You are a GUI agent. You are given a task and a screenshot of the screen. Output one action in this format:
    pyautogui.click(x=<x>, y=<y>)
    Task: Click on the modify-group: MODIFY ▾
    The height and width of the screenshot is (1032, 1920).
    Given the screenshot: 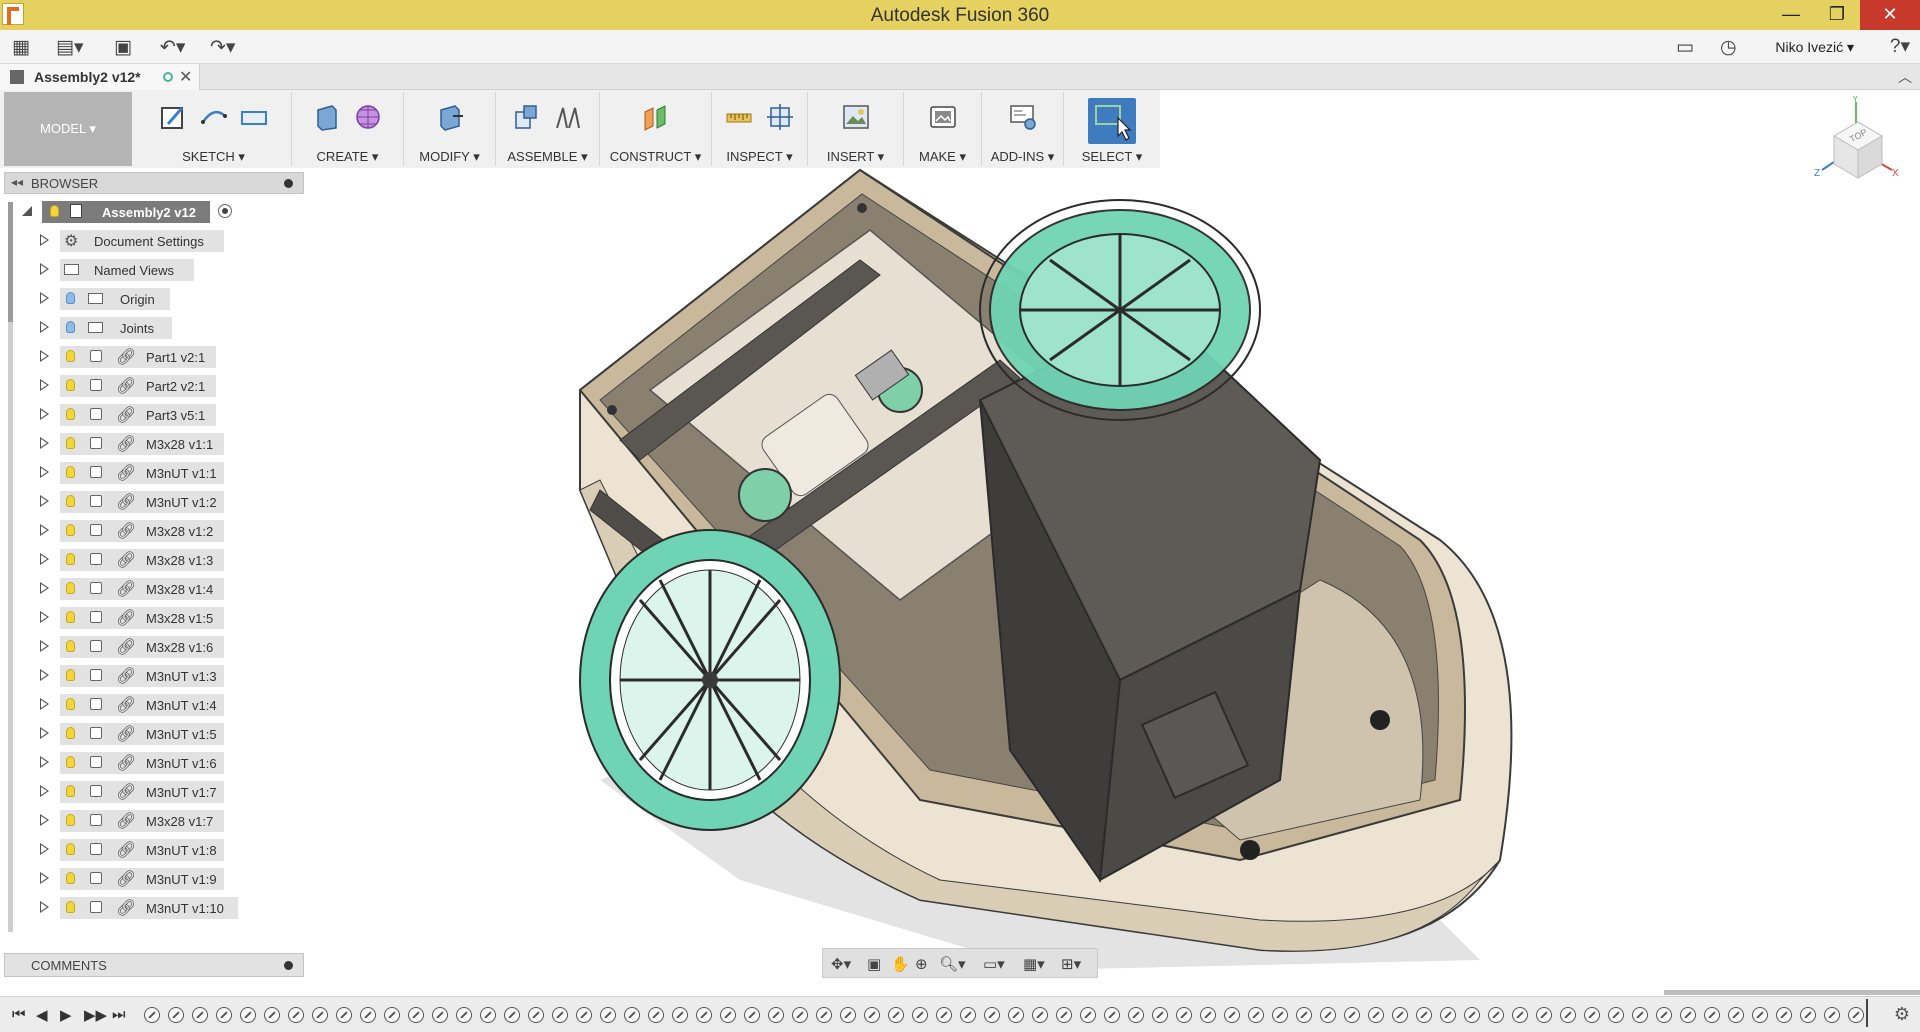 What is the action you would take?
    pyautogui.click(x=450, y=129)
    